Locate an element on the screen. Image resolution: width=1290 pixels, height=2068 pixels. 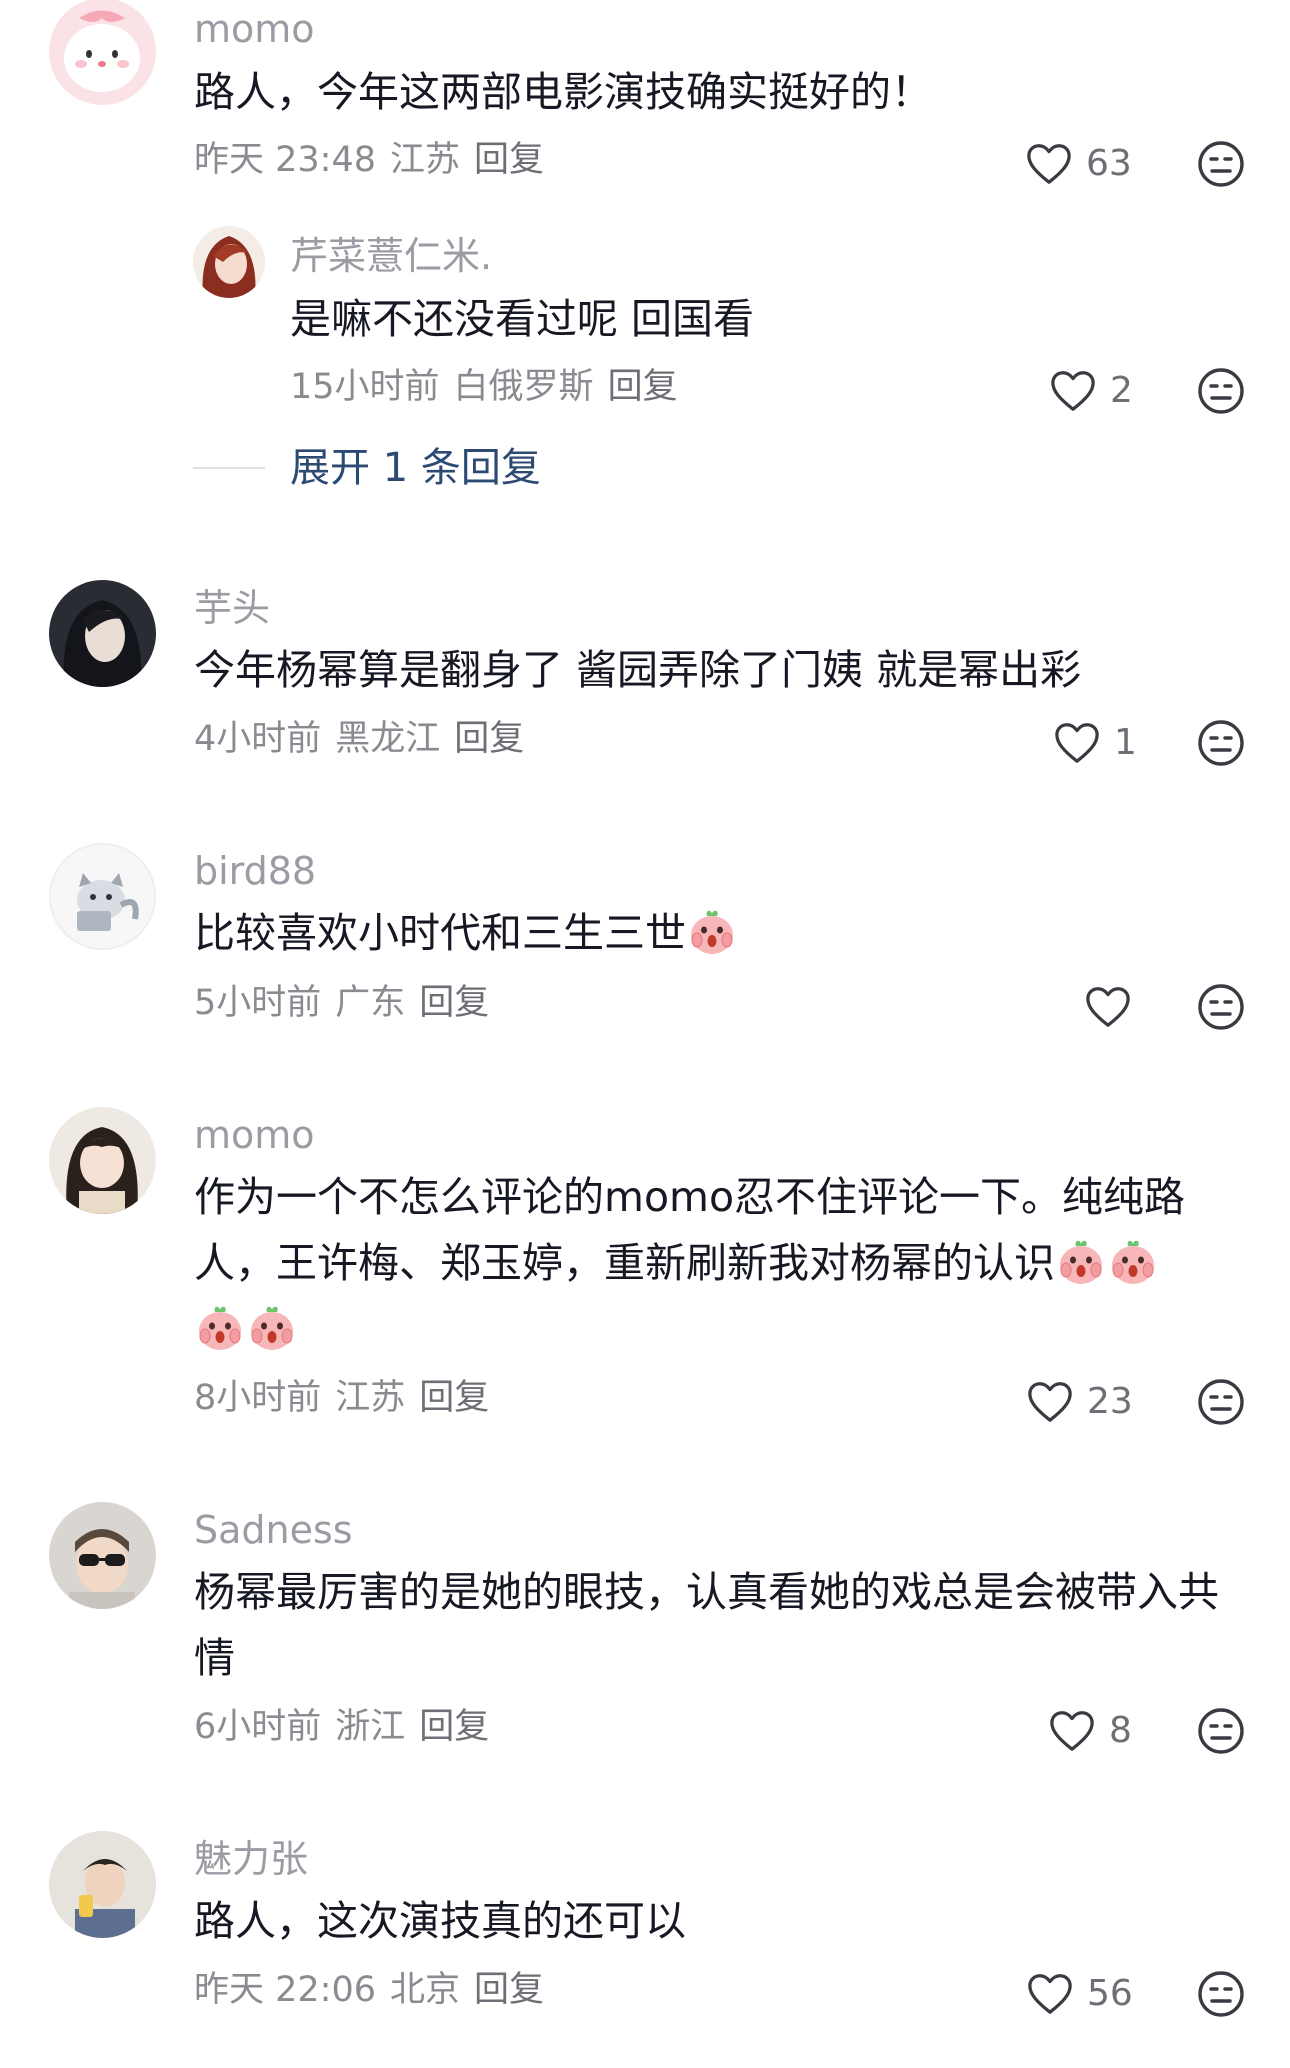
like-button: 1 is located at coordinates (1095, 743).